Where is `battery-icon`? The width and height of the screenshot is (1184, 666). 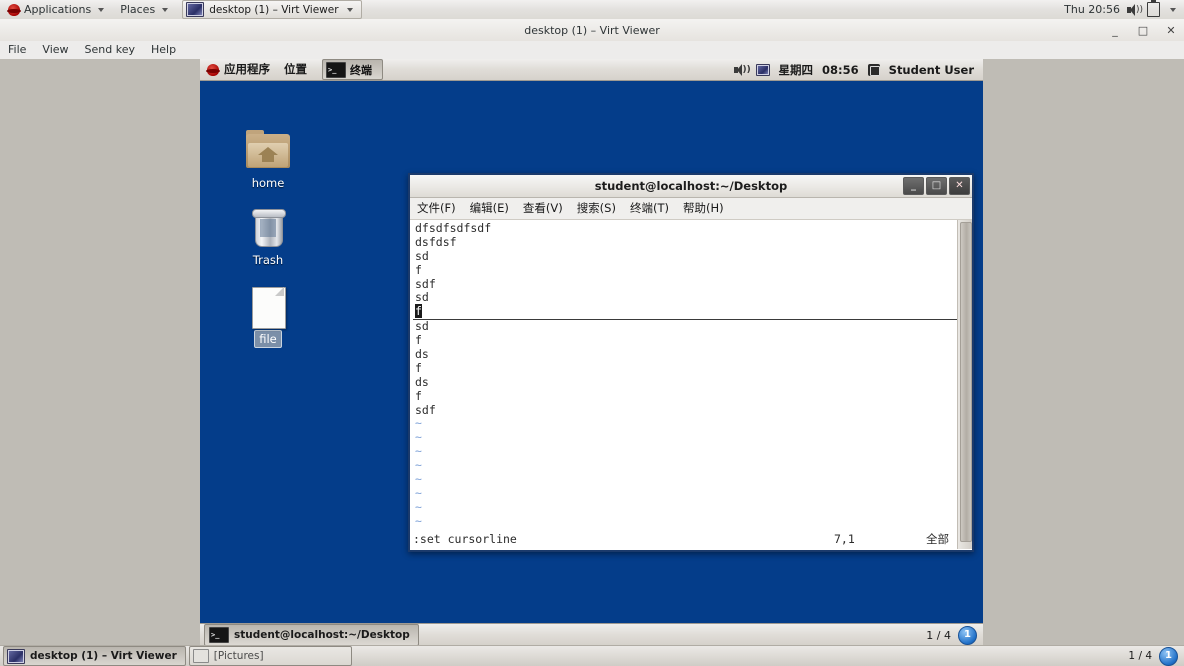
battery-icon is located at coordinates (1153, 8).